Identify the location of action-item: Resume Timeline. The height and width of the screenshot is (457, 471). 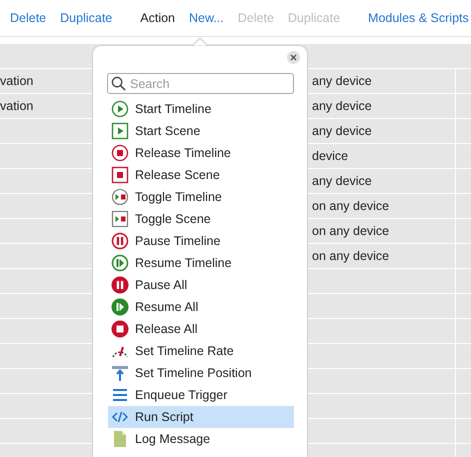
(201, 263).